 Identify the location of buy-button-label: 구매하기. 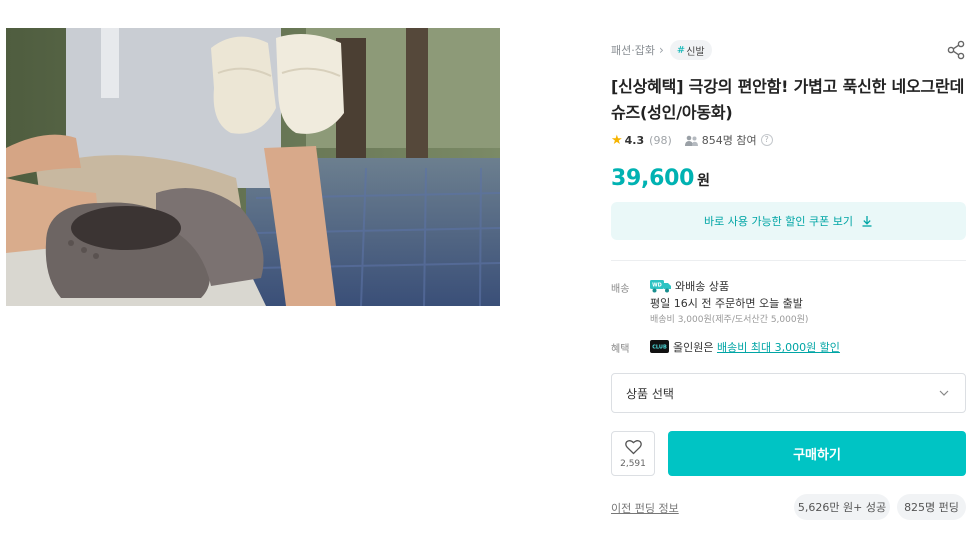
(817, 455).